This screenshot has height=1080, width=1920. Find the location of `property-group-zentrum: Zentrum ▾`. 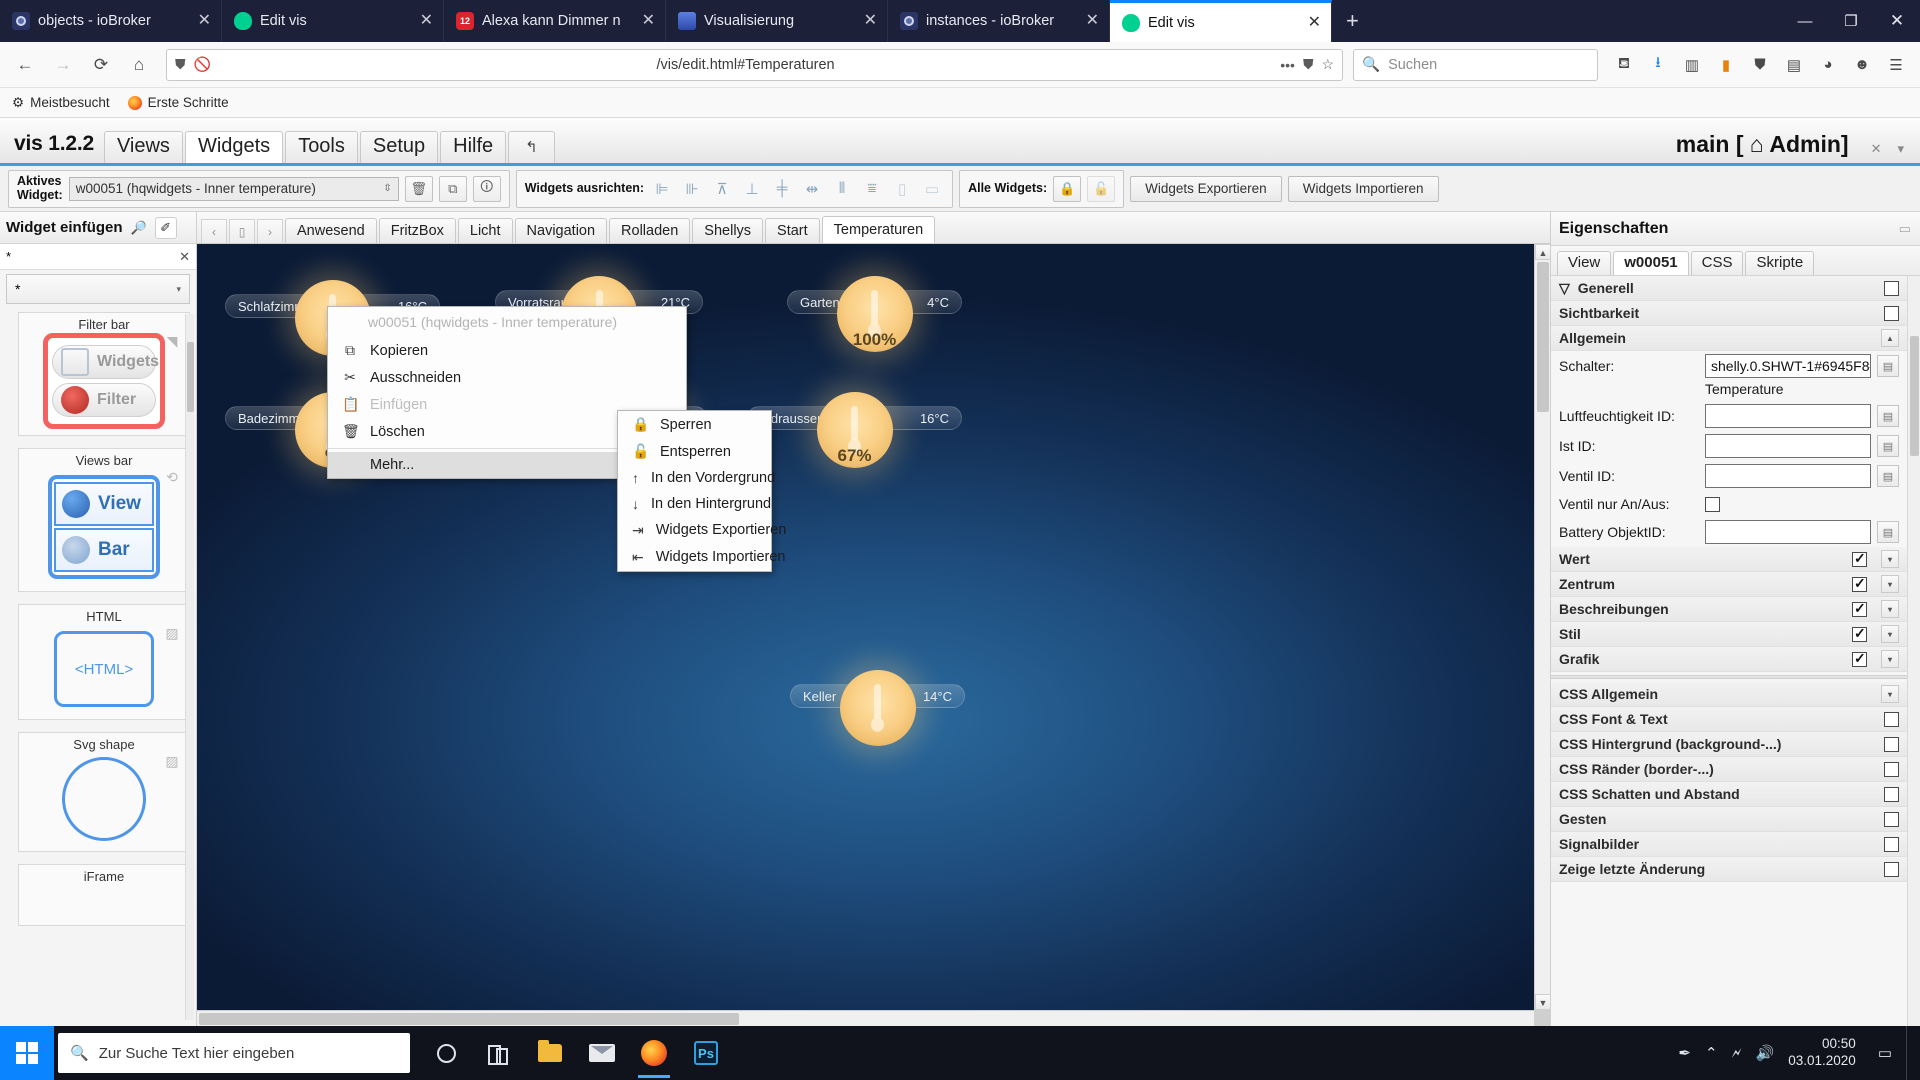

property-group-zentrum: Zentrum ▾ is located at coordinates (1729, 584).